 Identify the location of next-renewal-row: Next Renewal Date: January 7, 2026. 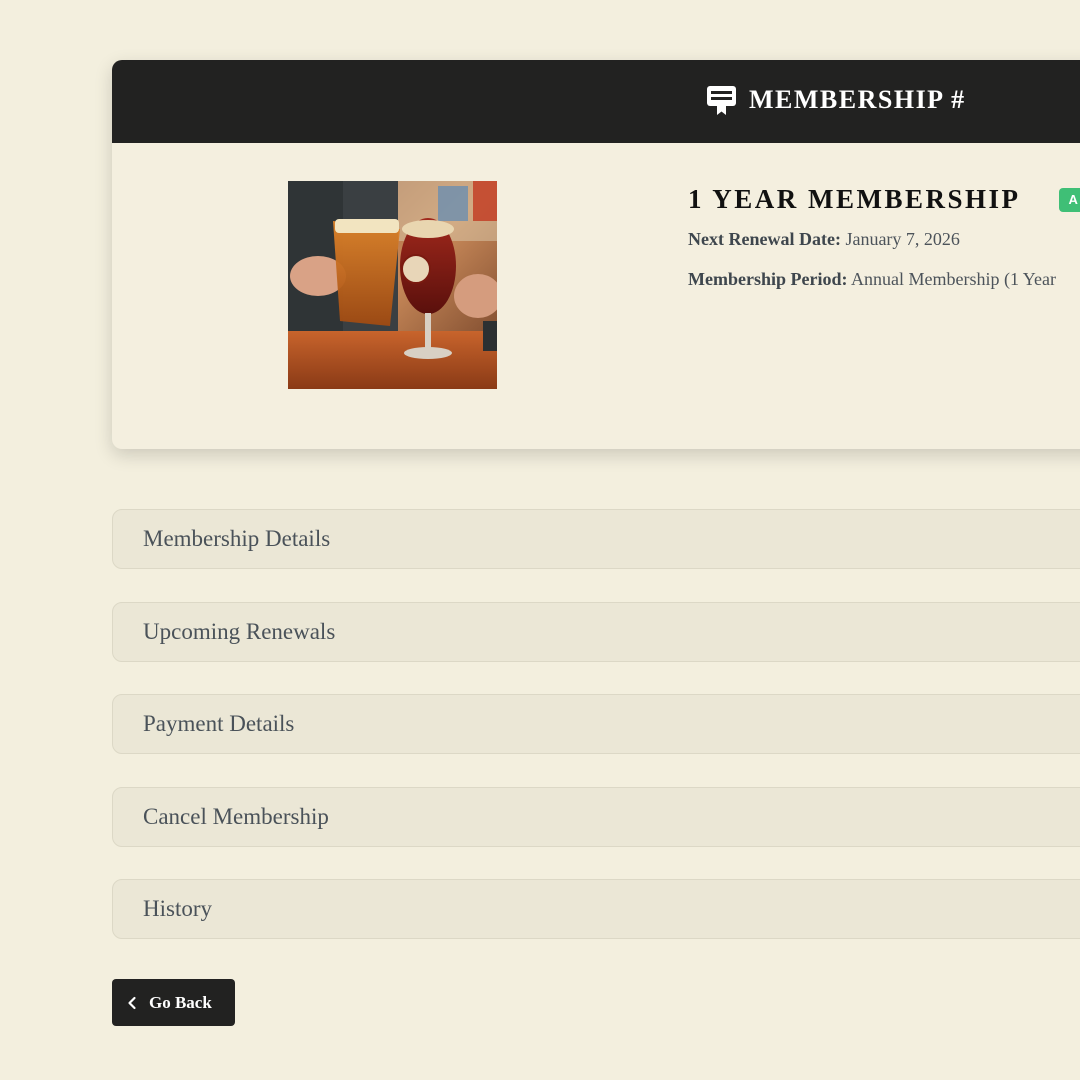
(884, 239).